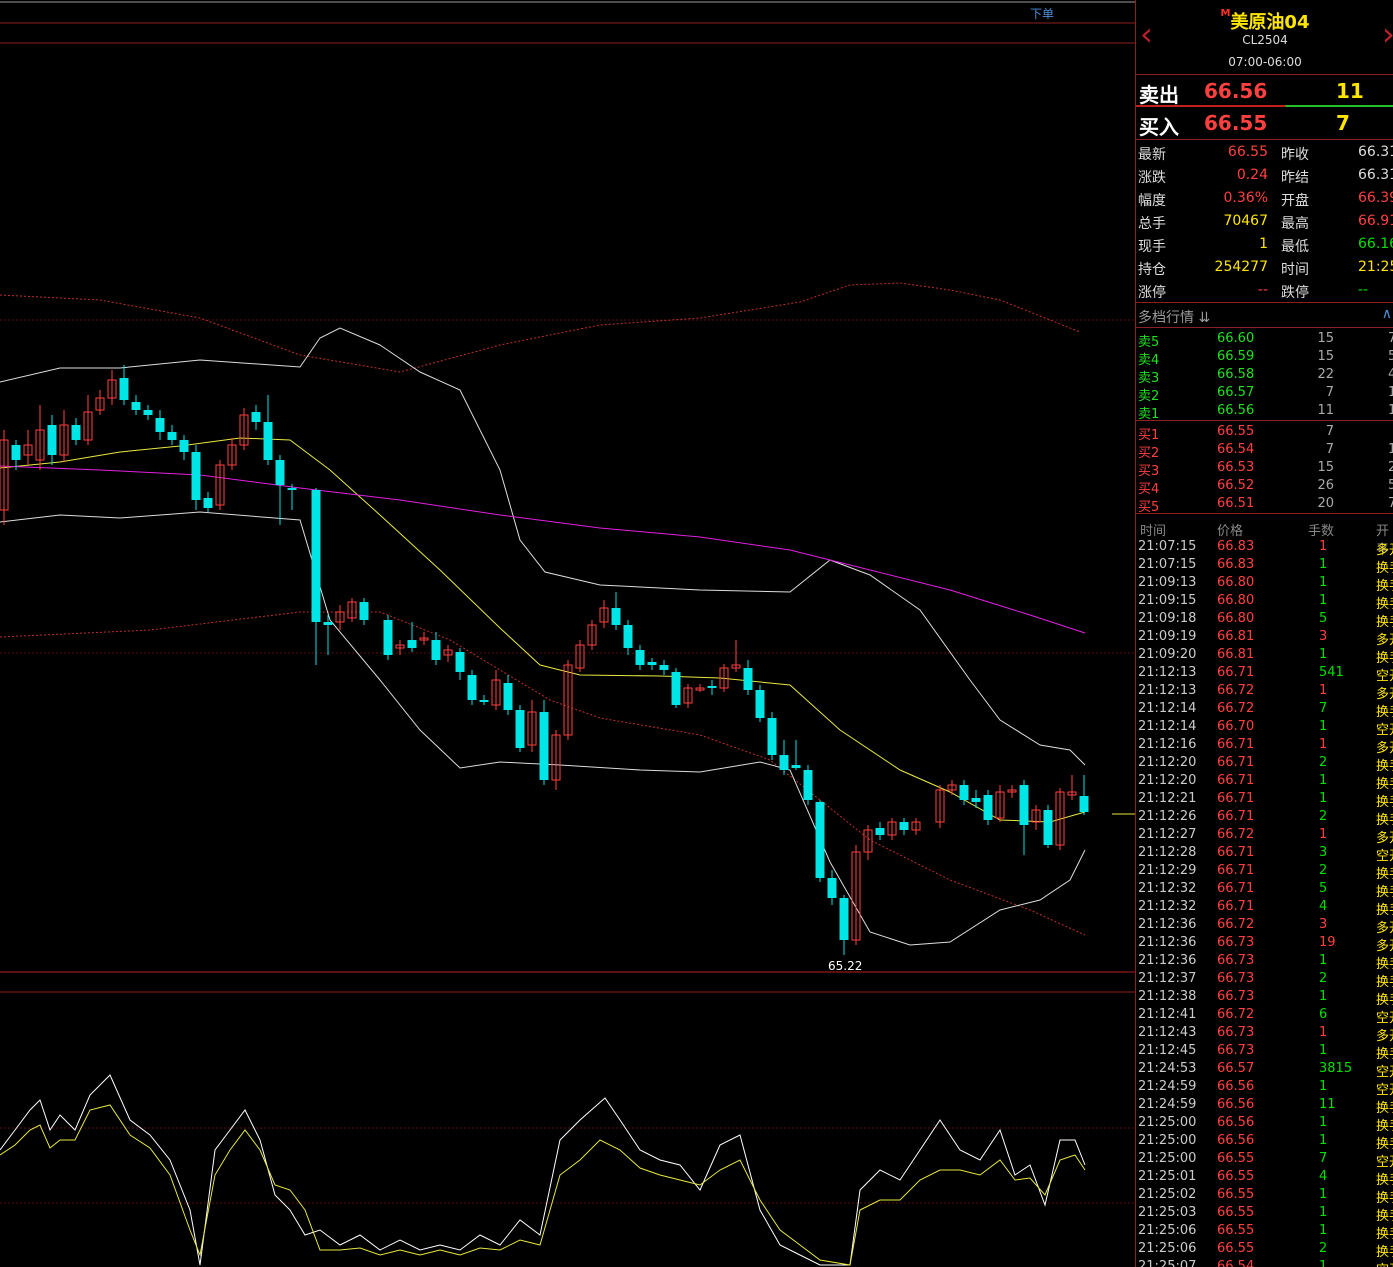 This screenshot has height=1267, width=1393. What do you see at coordinates (1264, 890) in the screenshot?
I see `tick-row: 21:12:3266.715换手` at bounding box center [1264, 890].